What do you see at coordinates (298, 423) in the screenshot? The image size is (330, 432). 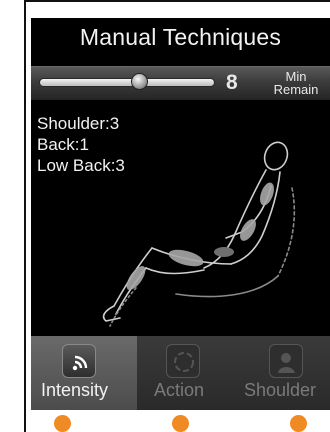 I see `tab-indicator-dot-shoulder` at bounding box center [298, 423].